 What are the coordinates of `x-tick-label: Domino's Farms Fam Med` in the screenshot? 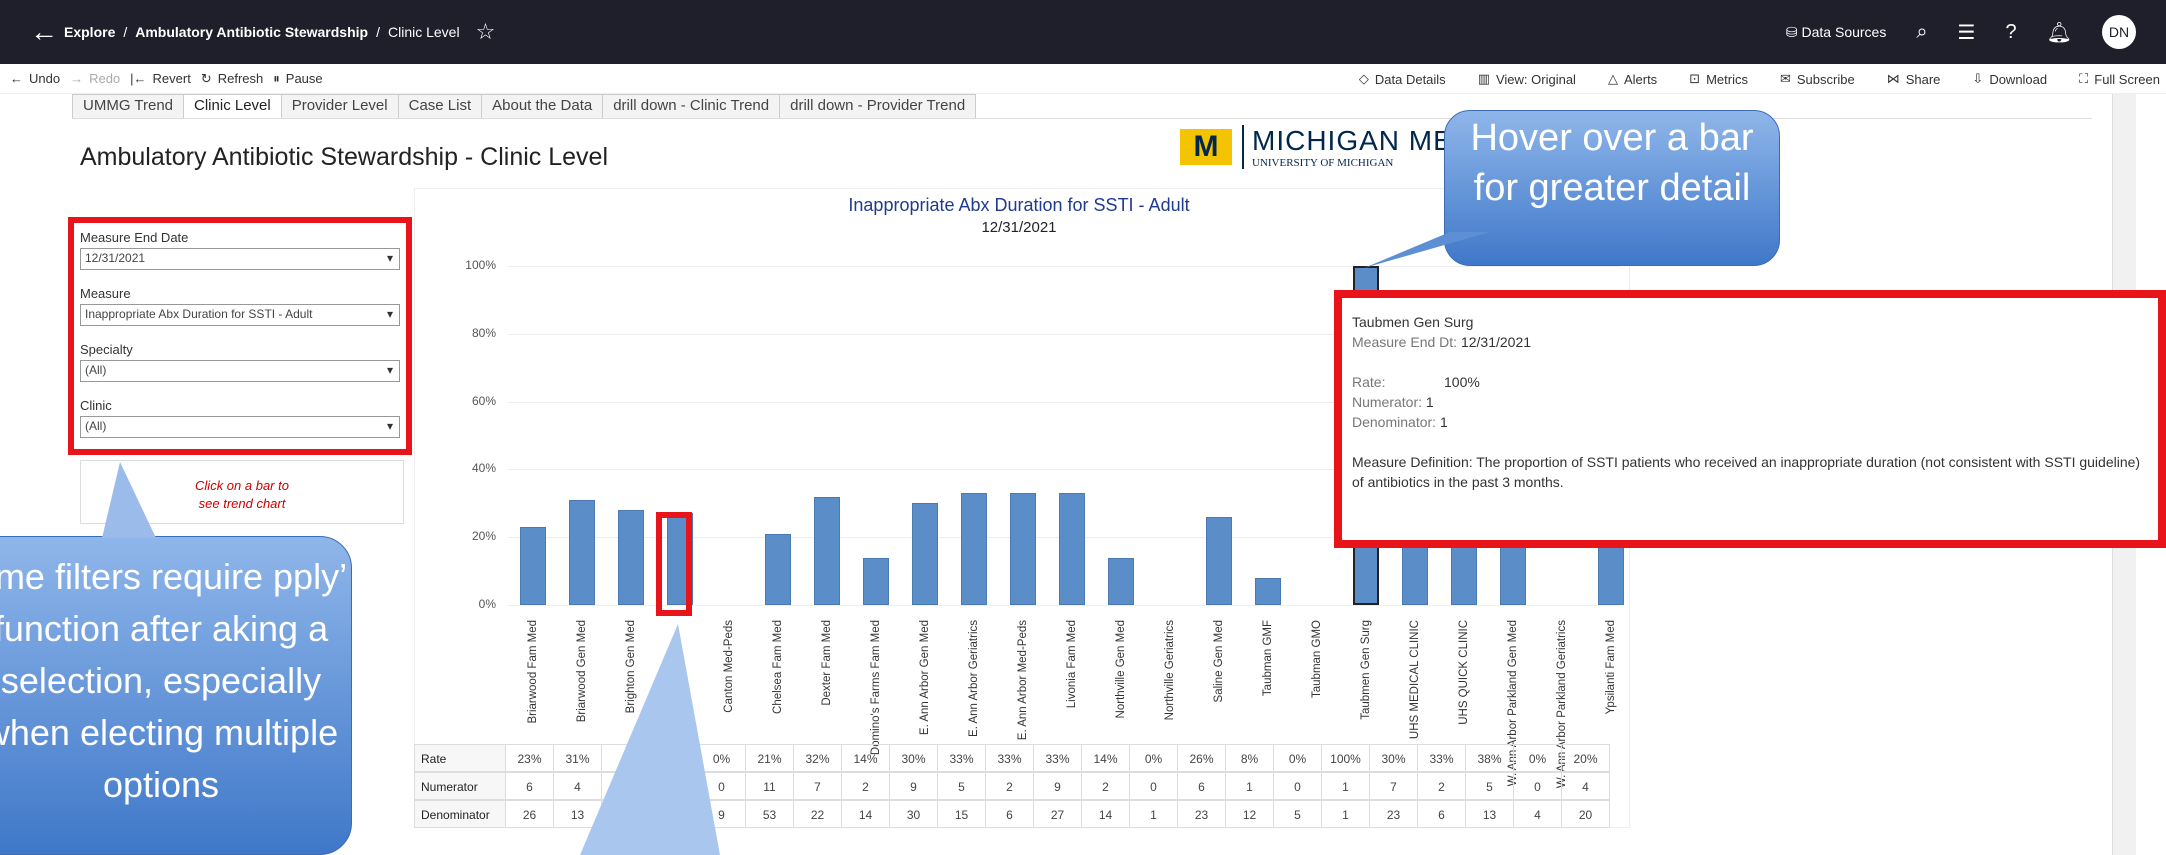 It's located at (875, 688).